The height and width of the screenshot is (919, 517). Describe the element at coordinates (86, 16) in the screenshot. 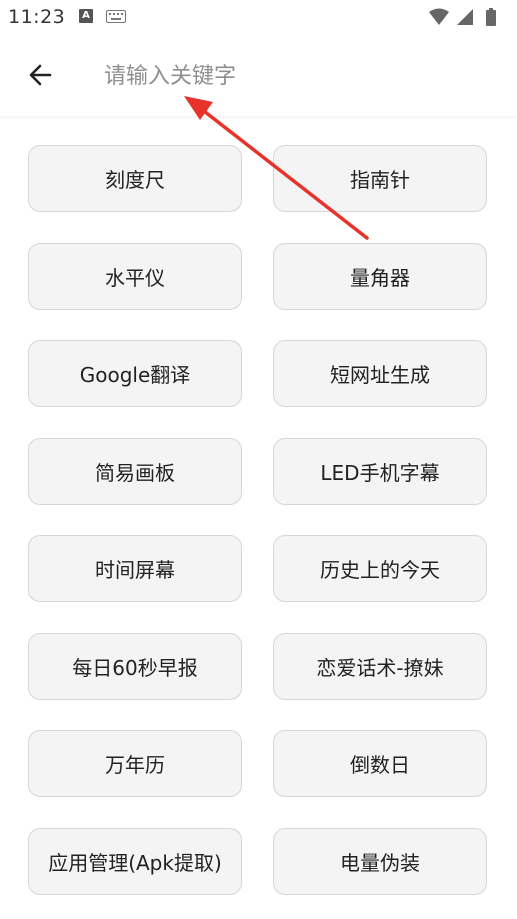

I see `notification-a-icon: A` at that location.